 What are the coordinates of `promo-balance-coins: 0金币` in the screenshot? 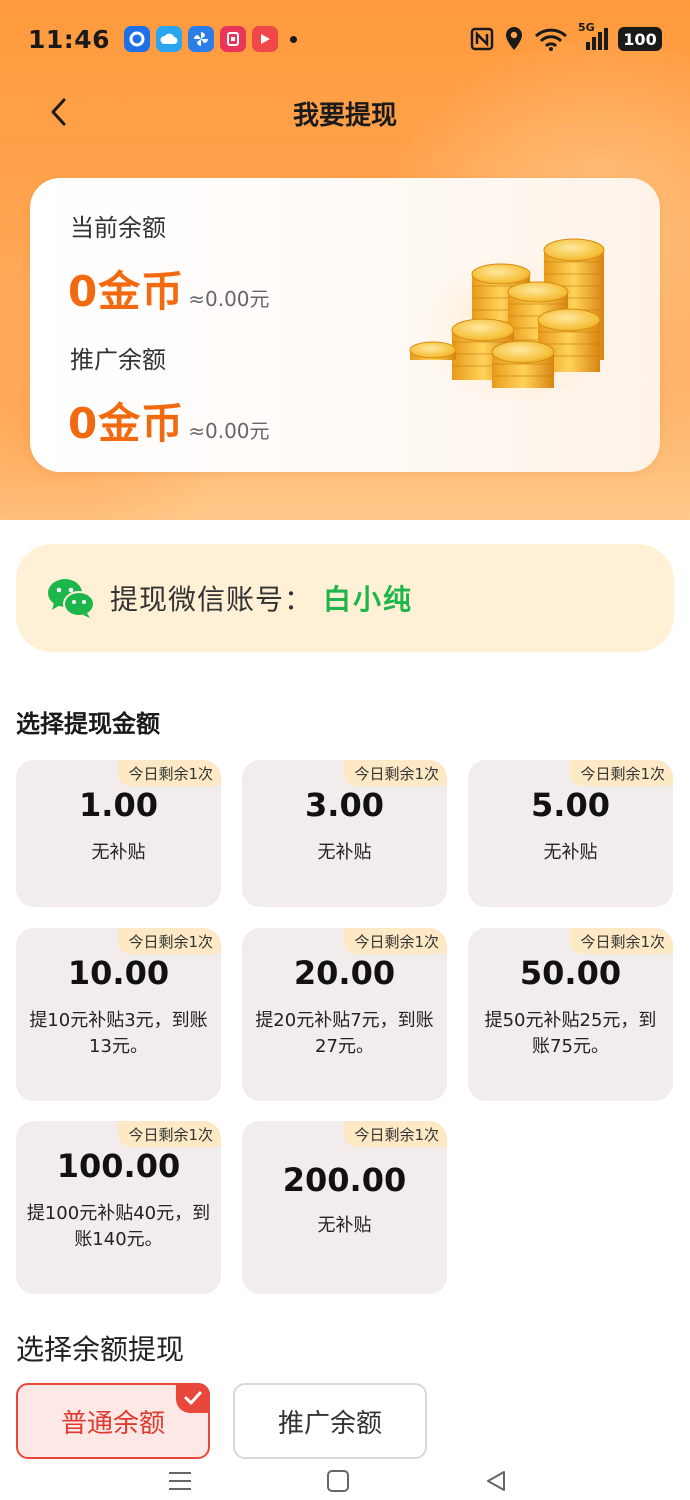 It's located at (126, 423).